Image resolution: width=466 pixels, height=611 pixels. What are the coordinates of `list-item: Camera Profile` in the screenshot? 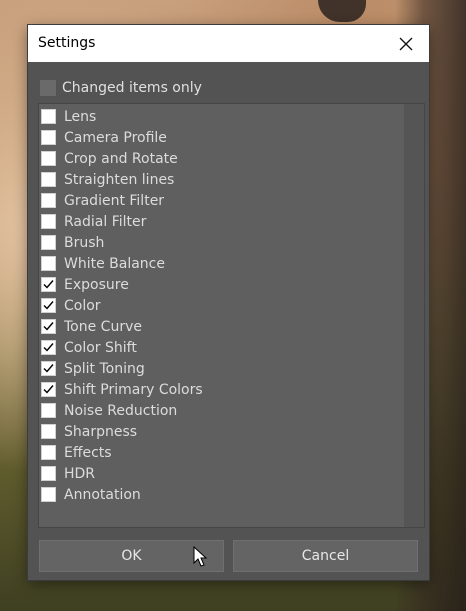 It's located at (104, 137).